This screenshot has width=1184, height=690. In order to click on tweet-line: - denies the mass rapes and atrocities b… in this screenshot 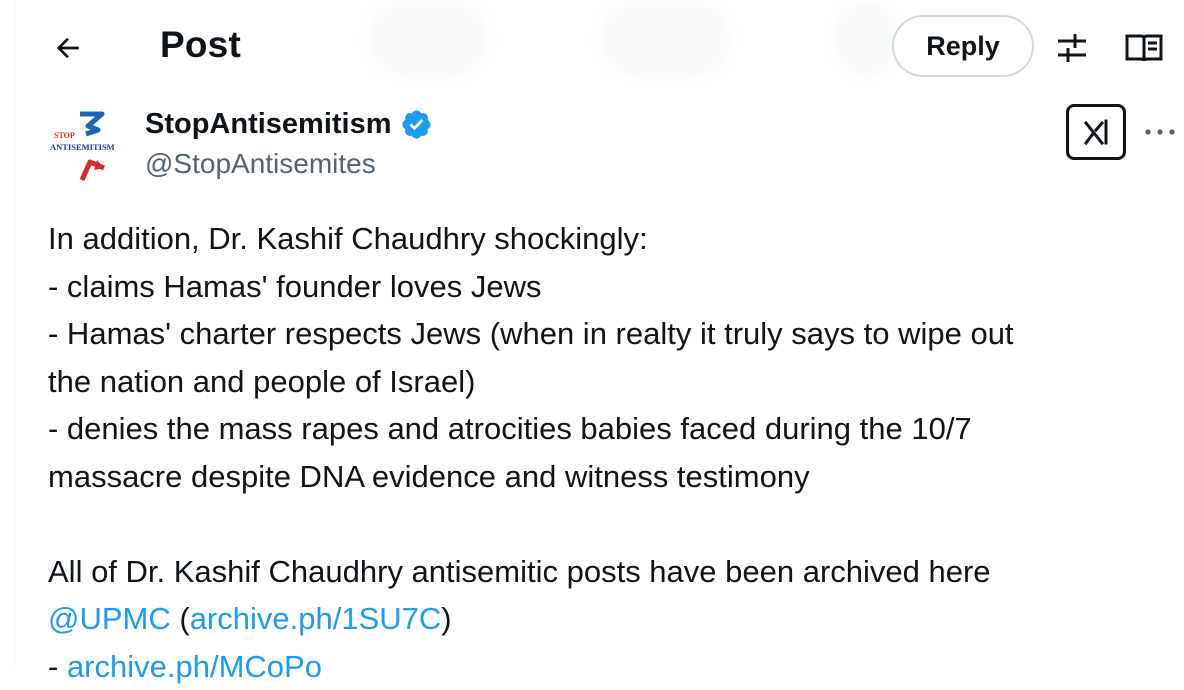, I will do `click(608, 429)`.